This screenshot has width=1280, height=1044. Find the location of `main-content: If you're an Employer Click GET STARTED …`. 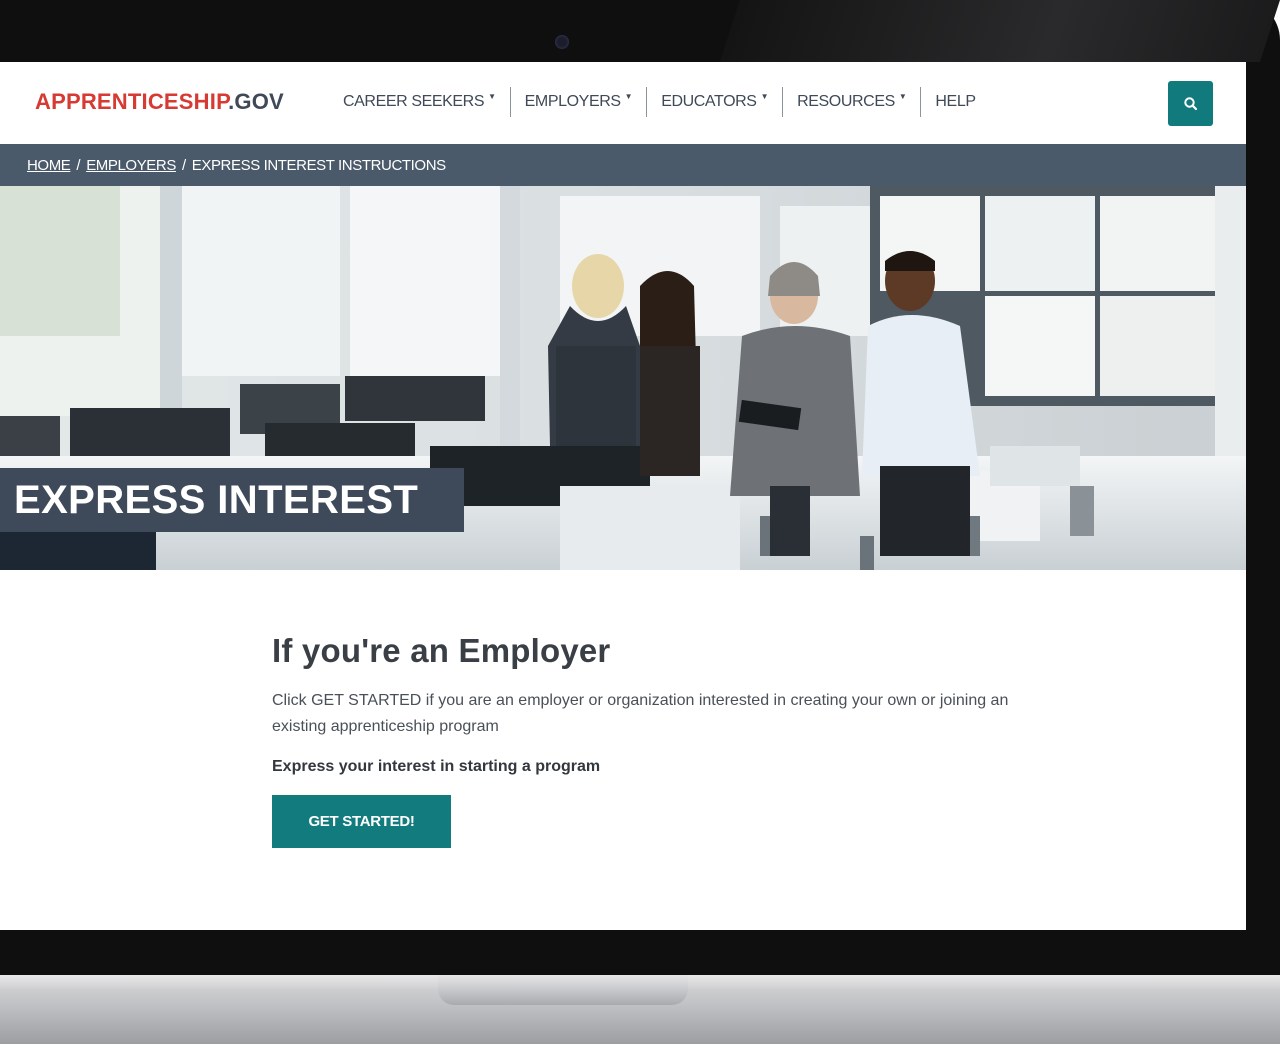

main-content: If you're an Employer Click GET STARTED … is located at coordinates (652, 740).